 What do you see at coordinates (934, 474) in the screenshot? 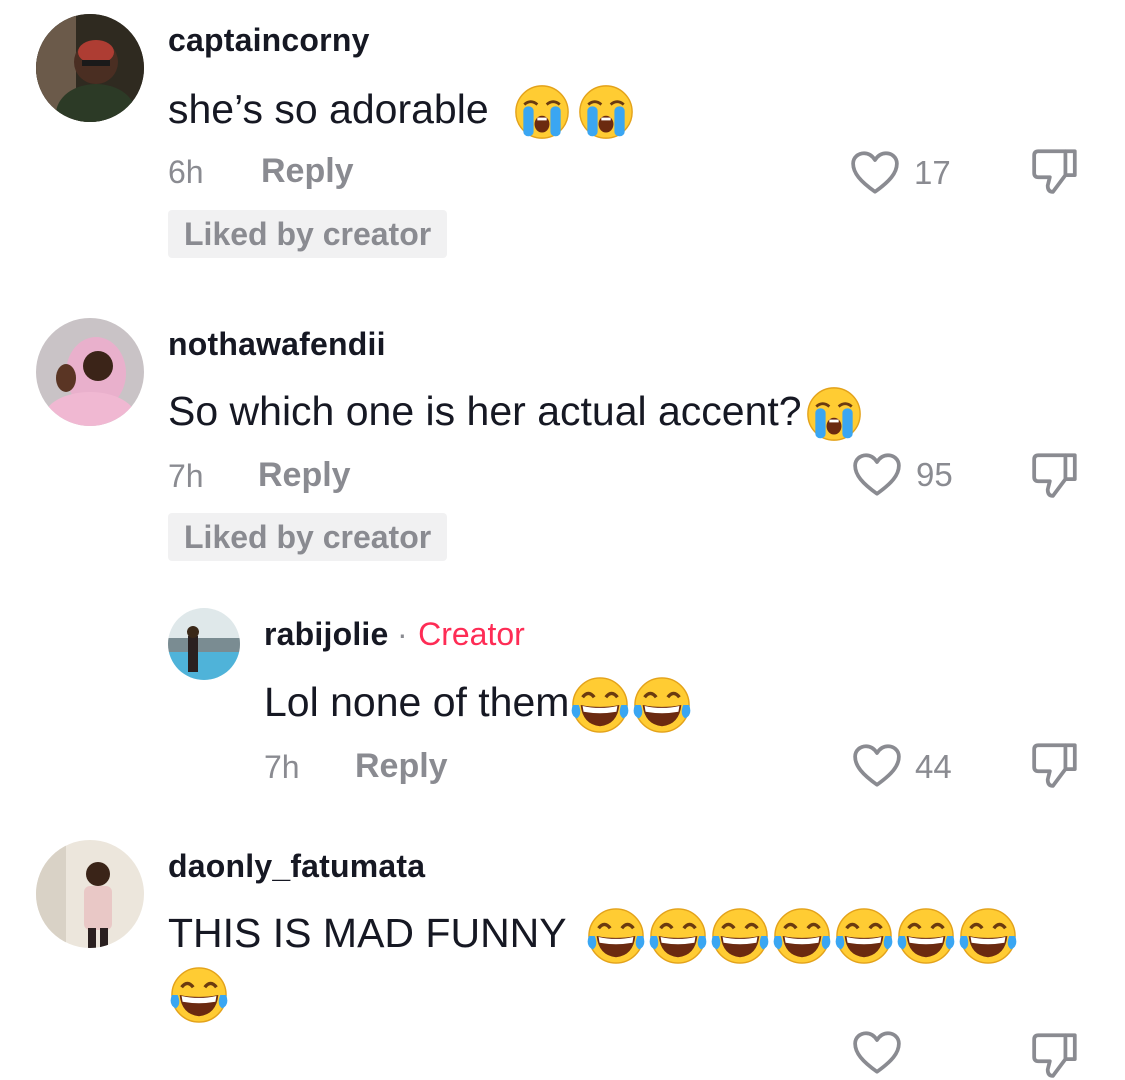
I see `like-count: 95` at bounding box center [934, 474].